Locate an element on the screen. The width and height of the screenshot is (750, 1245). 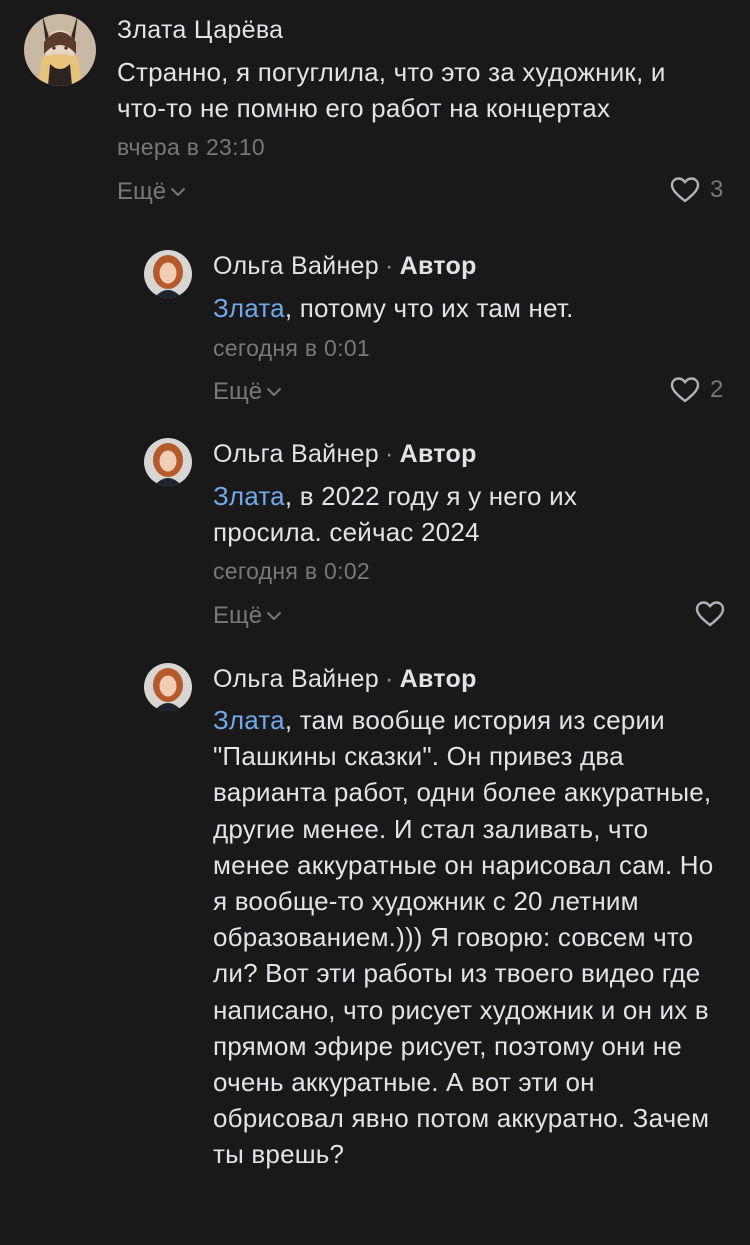
author-name: Злата Царёва is located at coordinates (200, 30).